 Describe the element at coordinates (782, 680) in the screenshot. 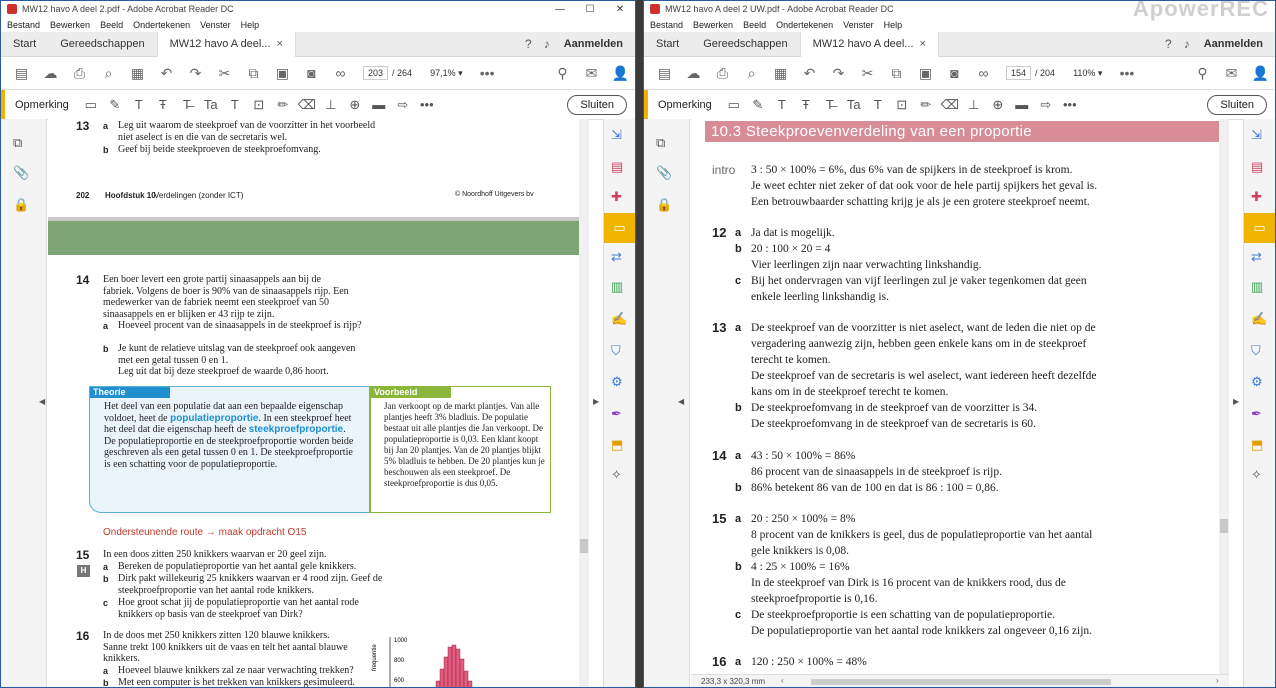

I see `scroll-left-icon: ‹` at that location.